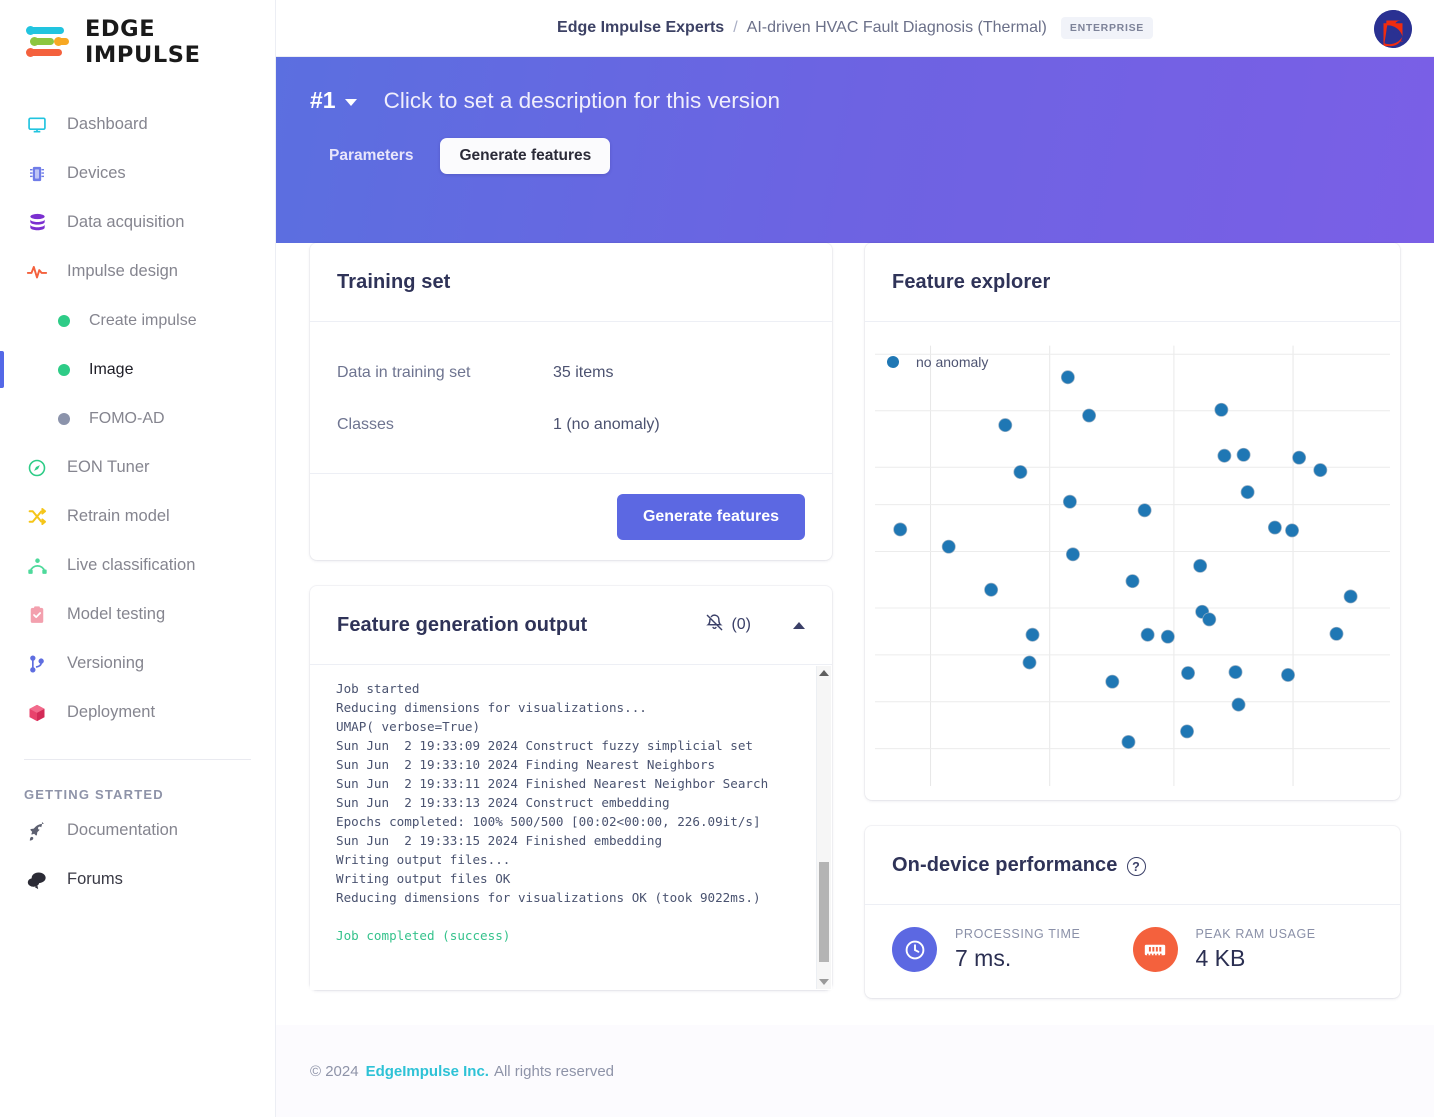 The width and height of the screenshot is (1434, 1117). What do you see at coordinates (37, 615) in the screenshot?
I see `clipboard-check-icon` at bounding box center [37, 615].